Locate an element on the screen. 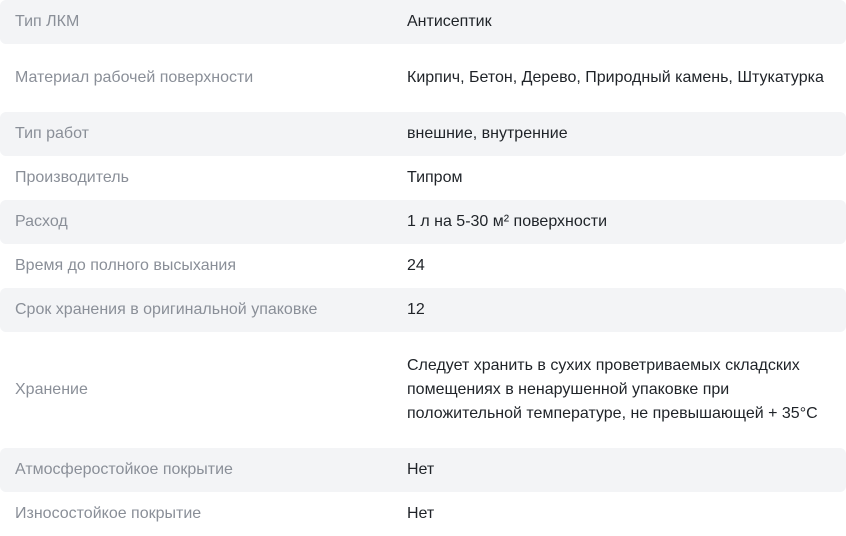 Image resolution: width=846 pixels, height=536 pixels. spec-label: Износостойкое покрытие is located at coordinates (108, 513).